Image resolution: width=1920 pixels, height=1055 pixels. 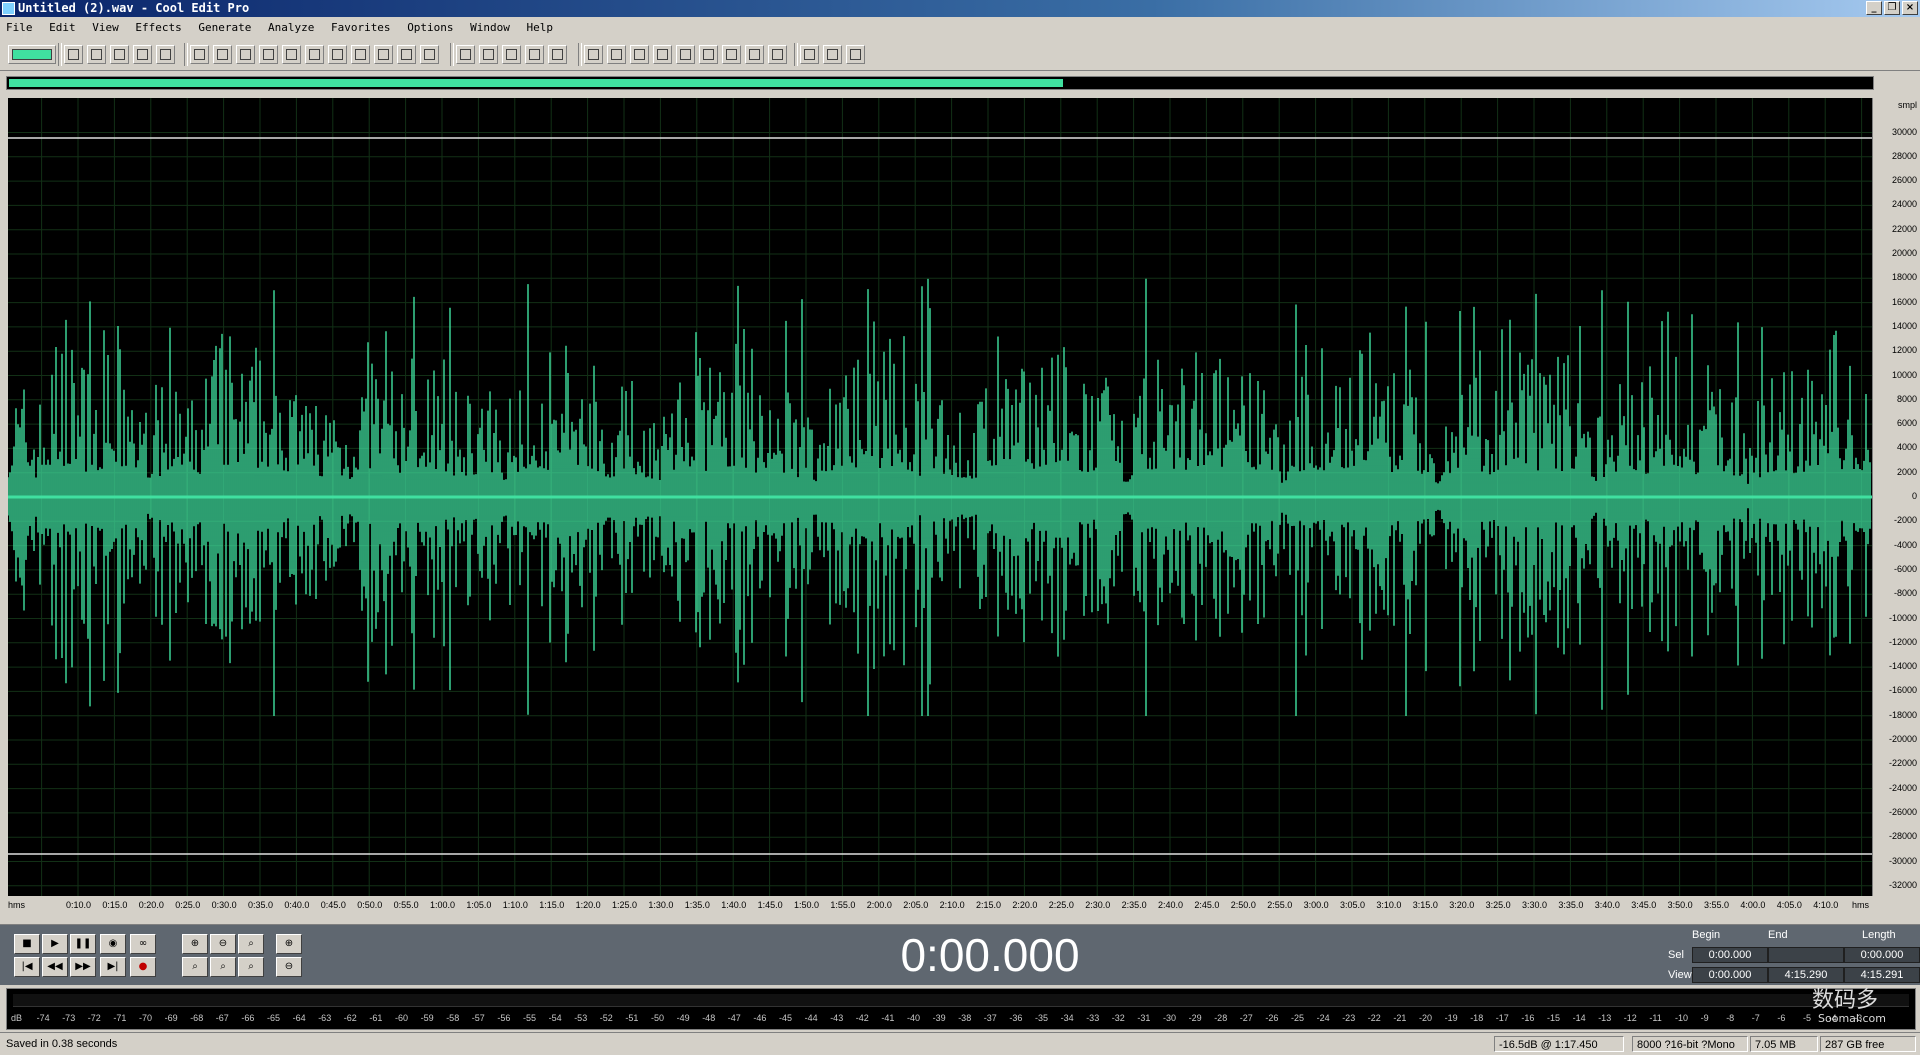 I want to click on menu-generate: Generate, so click(x=224, y=27).